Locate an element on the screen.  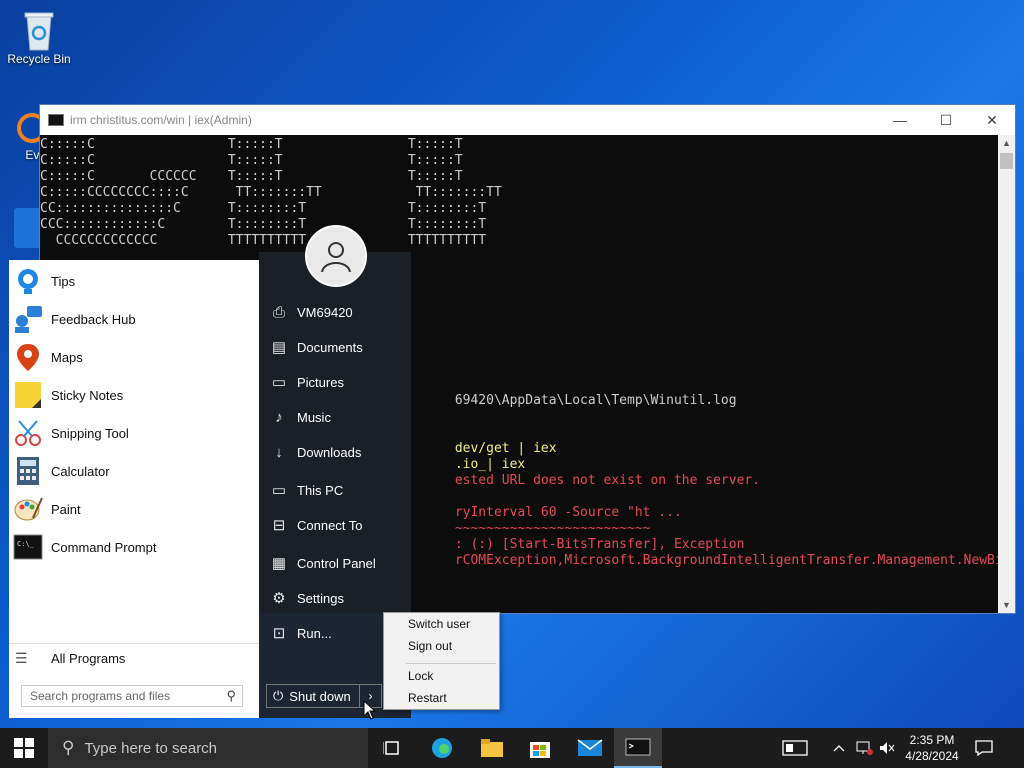
start-place-downloads: ↓ Downloads is located at coordinates (338, 452).